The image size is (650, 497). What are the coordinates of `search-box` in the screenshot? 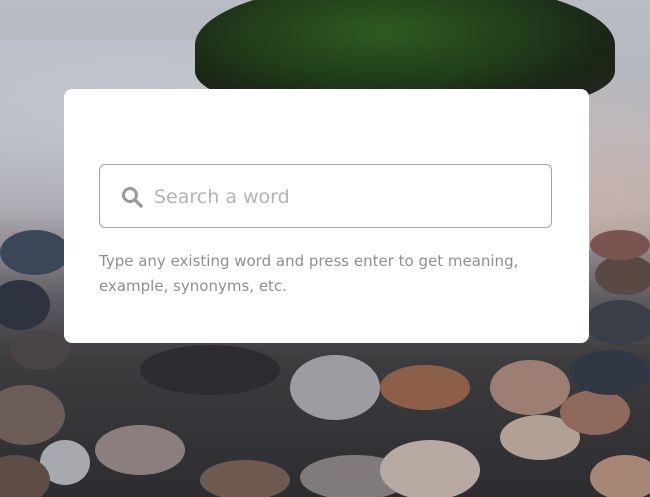 It's located at (325, 196).